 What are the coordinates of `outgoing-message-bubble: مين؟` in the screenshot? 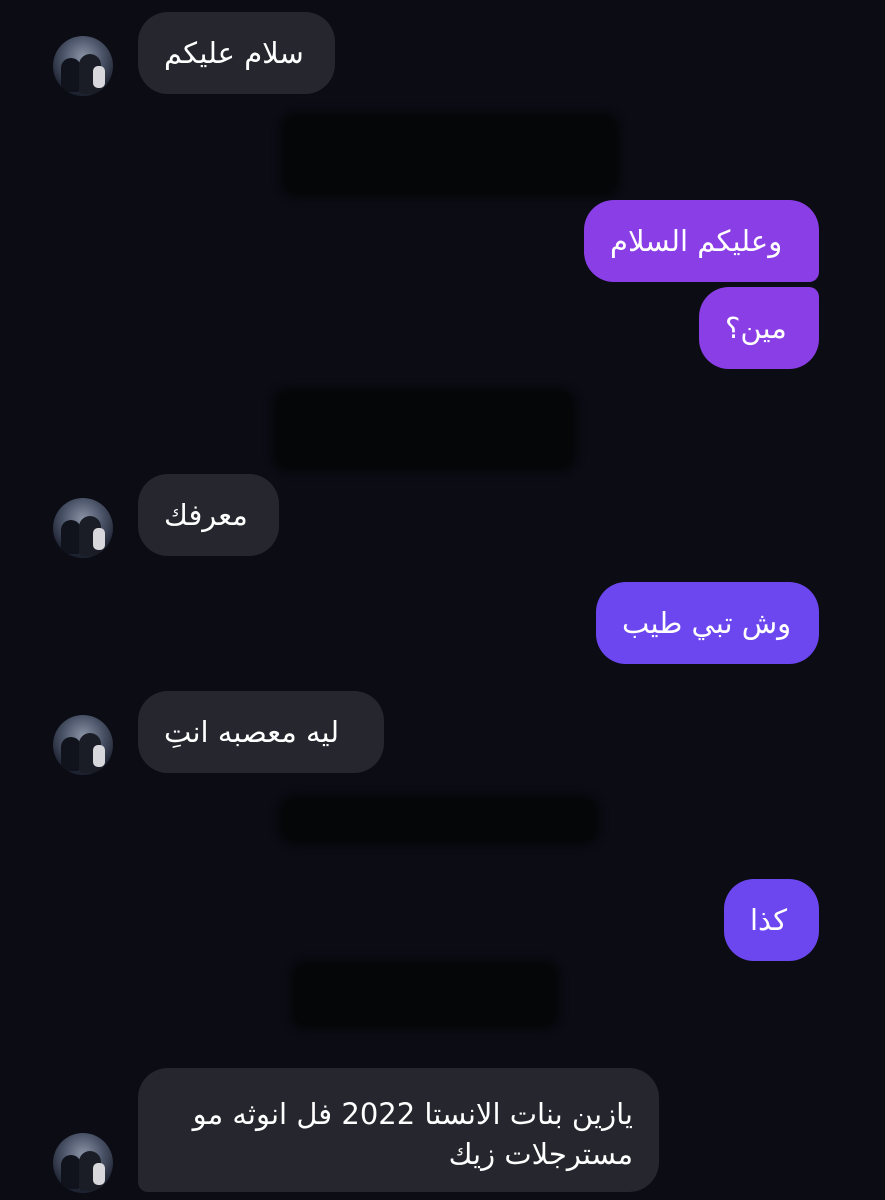 It's located at (759, 328).